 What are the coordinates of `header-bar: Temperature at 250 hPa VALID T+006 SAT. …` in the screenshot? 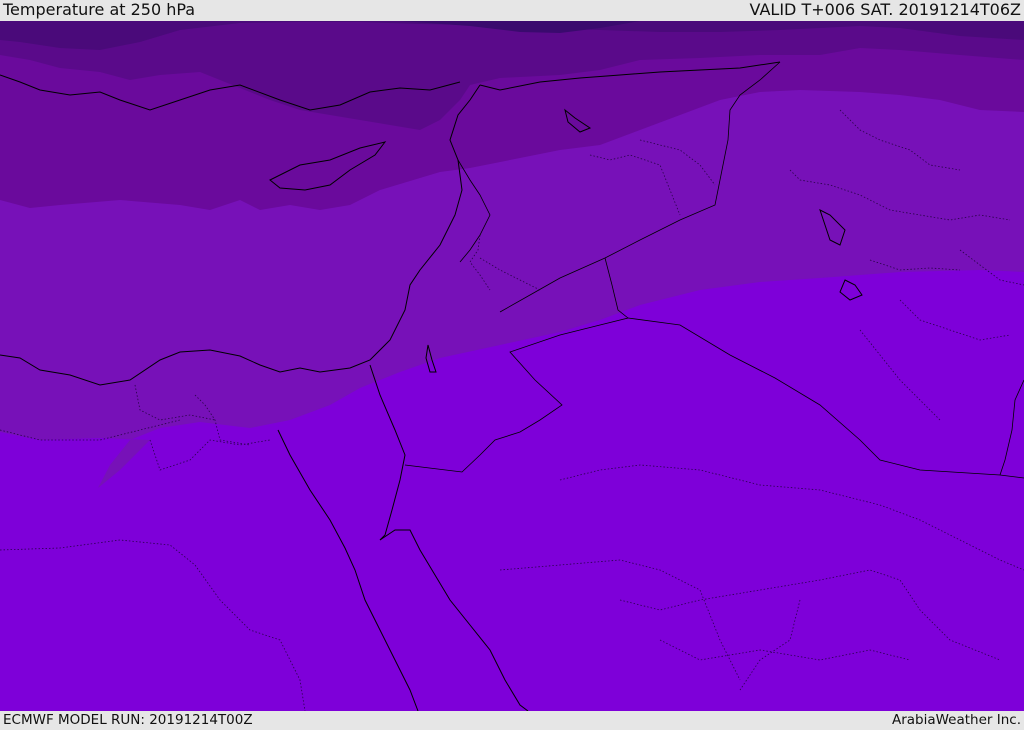 It's located at (512, 10).